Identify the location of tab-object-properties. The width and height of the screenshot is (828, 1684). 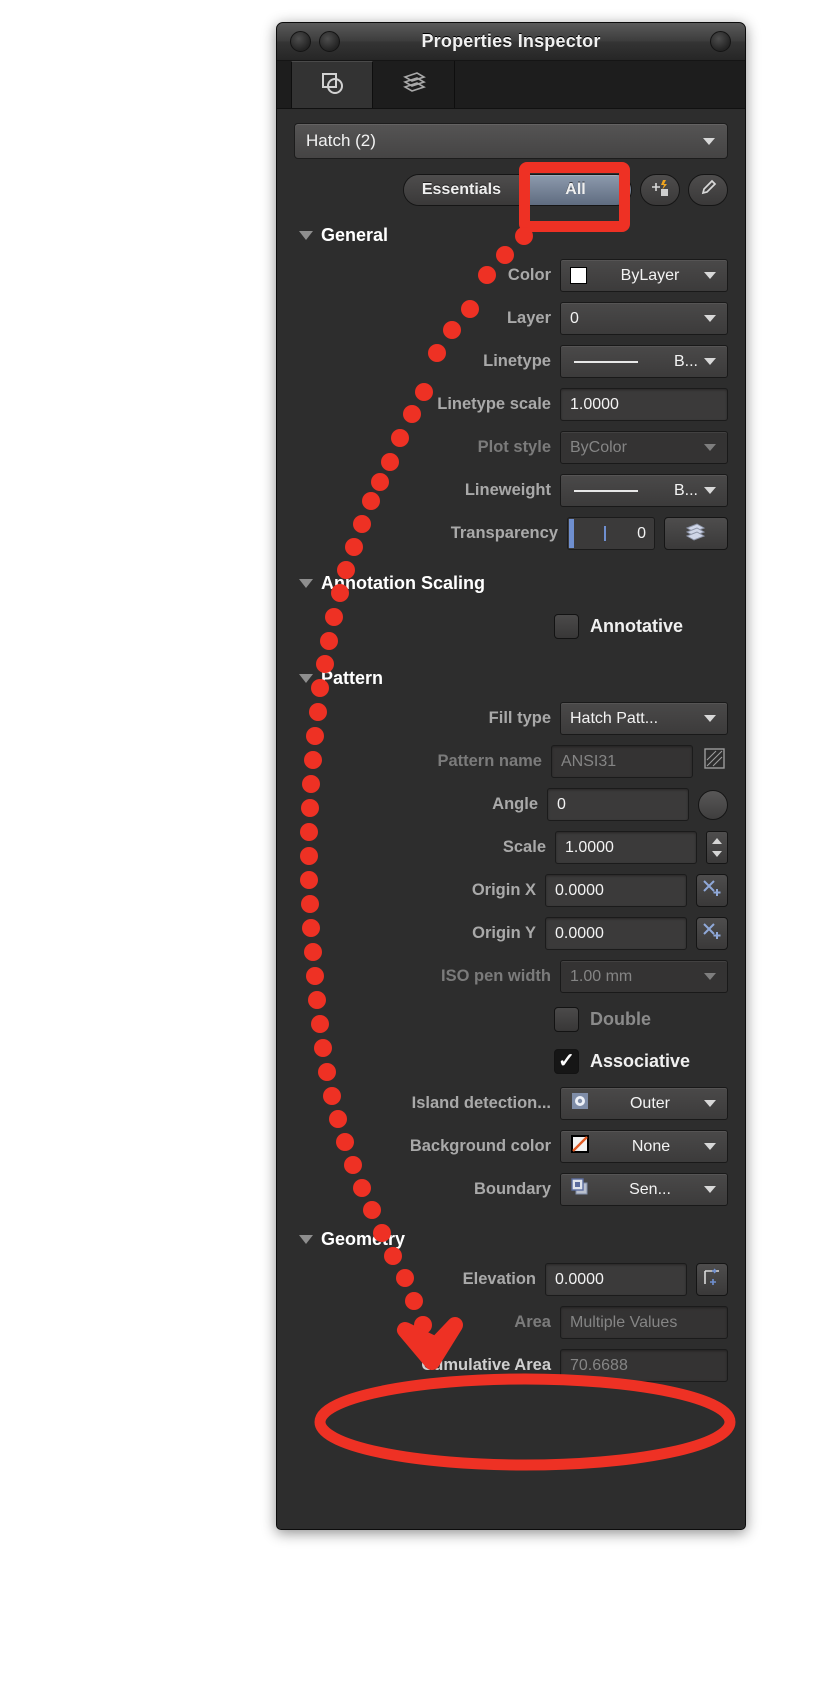
(332, 84).